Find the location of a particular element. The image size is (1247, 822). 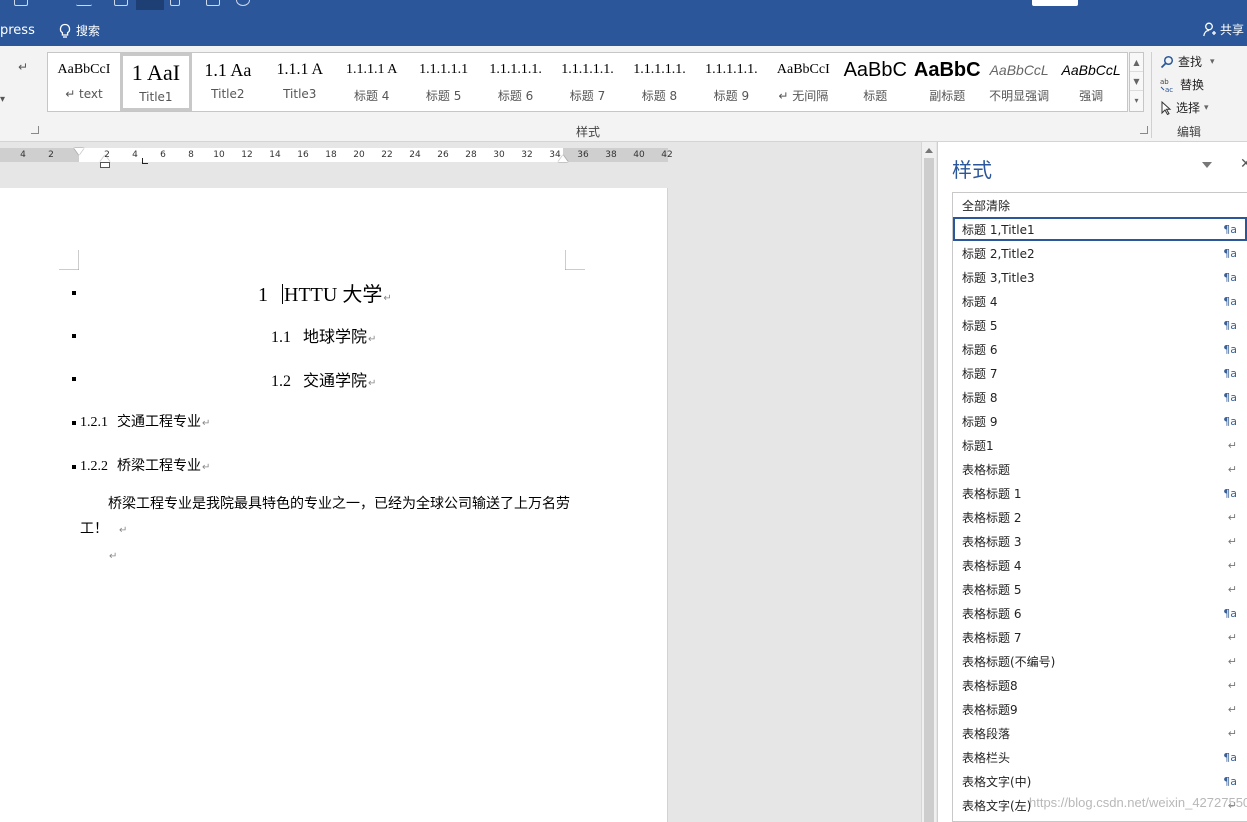

style-list-item: 标题 9 ¶a is located at coordinates (1100, 421).